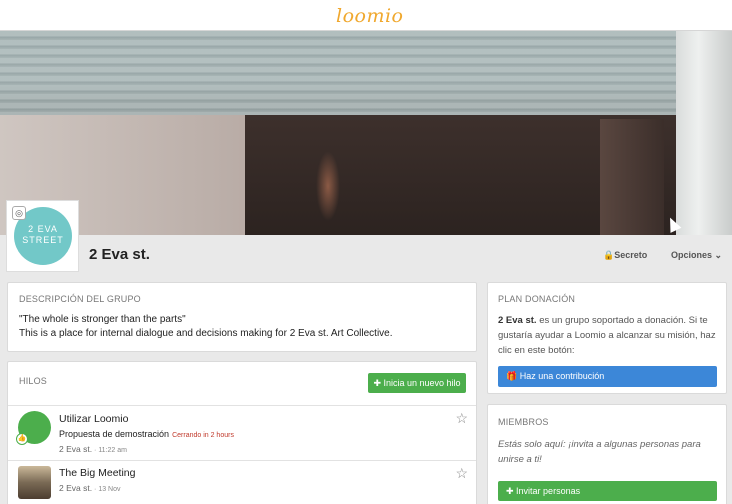 Image resolution: width=732 pixels, height=504 pixels. I want to click on invite-people-button: ✚ Invitar personas, so click(607, 491).